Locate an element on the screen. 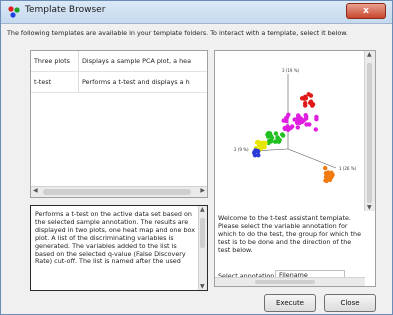 This screenshot has width=393, height=315. window-title: Template Browser is located at coordinates (65, 10).